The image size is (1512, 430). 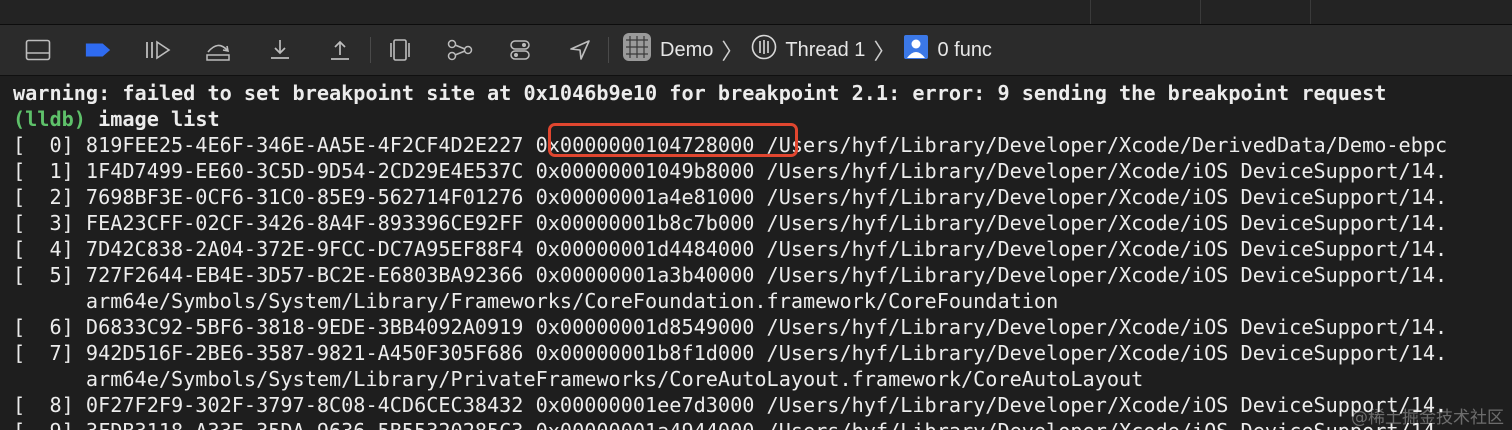 I want to click on breadcrumb-thread-label: Thread 1, so click(x=825, y=49).